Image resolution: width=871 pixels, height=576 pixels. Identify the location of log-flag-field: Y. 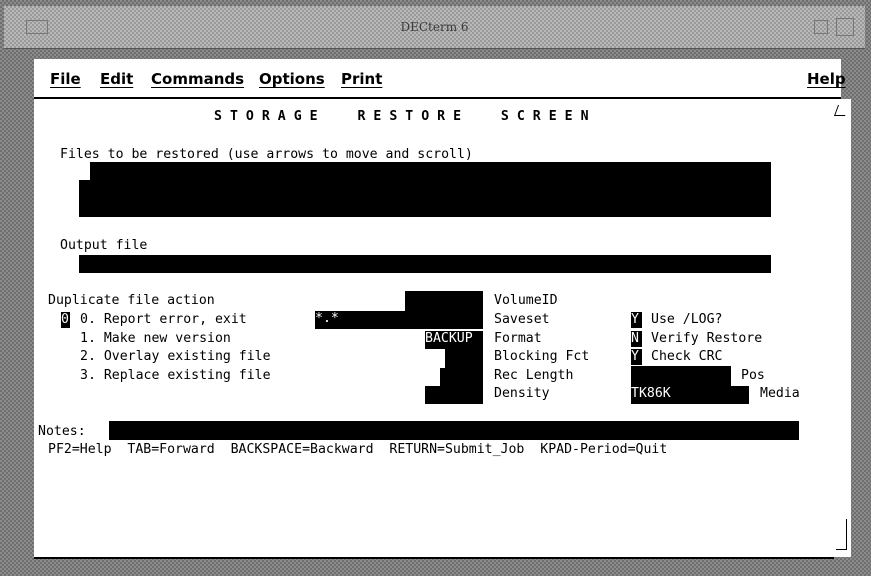
(636, 320).